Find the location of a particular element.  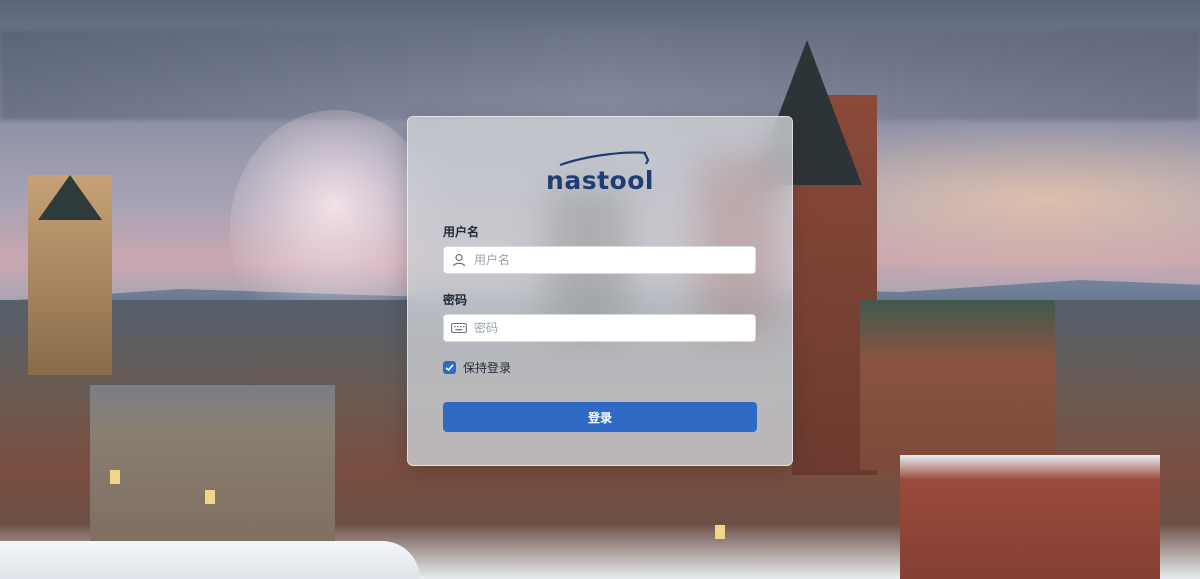

remember-me: 保持登录 is located at coordinates (477, 367).